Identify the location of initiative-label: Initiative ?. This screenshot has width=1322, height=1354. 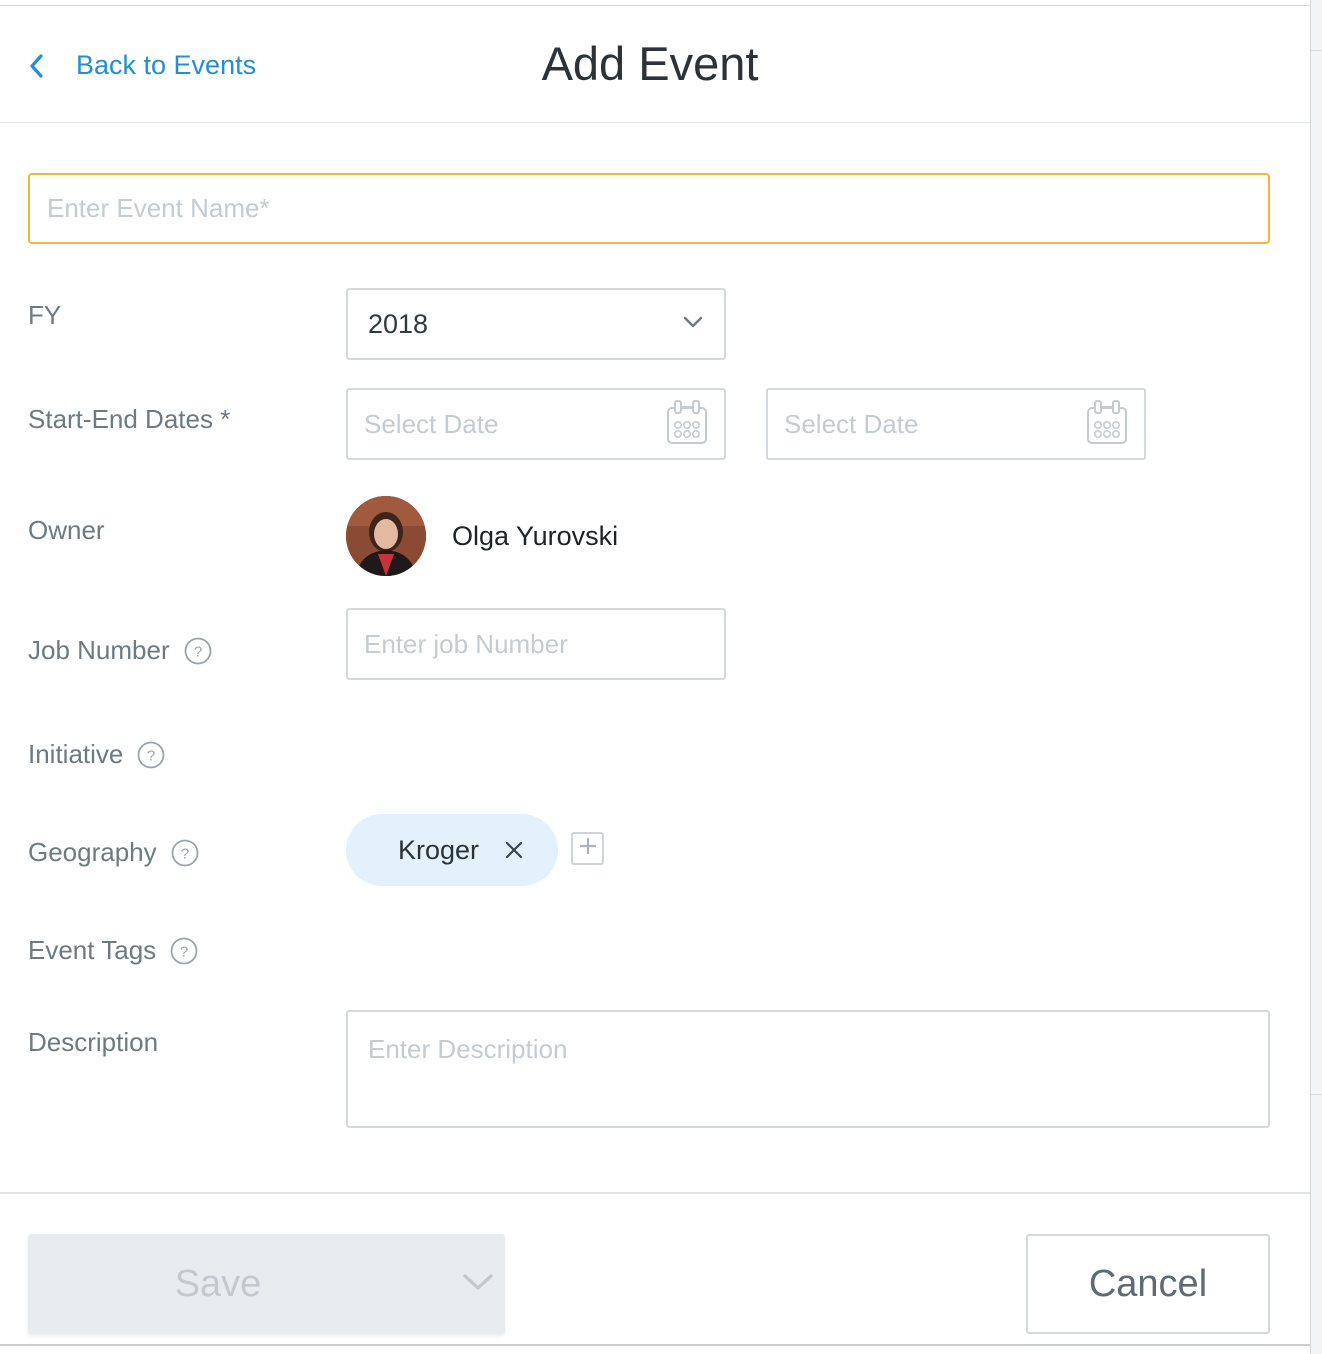
(96, 754).